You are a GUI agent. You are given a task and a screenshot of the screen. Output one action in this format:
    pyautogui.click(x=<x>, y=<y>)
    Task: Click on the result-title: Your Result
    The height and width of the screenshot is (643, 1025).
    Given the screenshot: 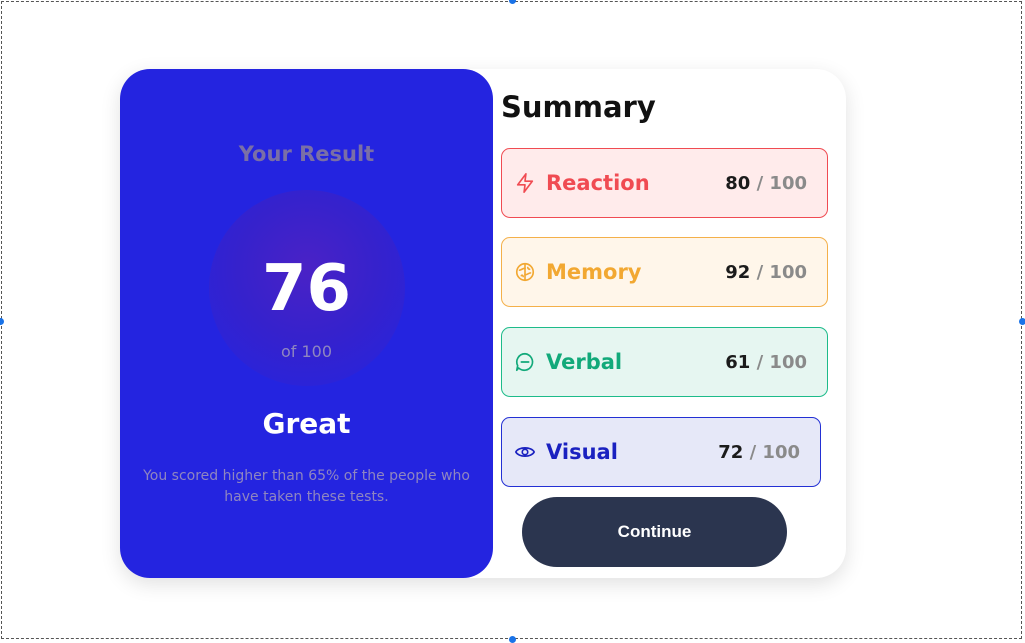 What is the action you would take?
    pyautogui.click(x=306, y=154)
    